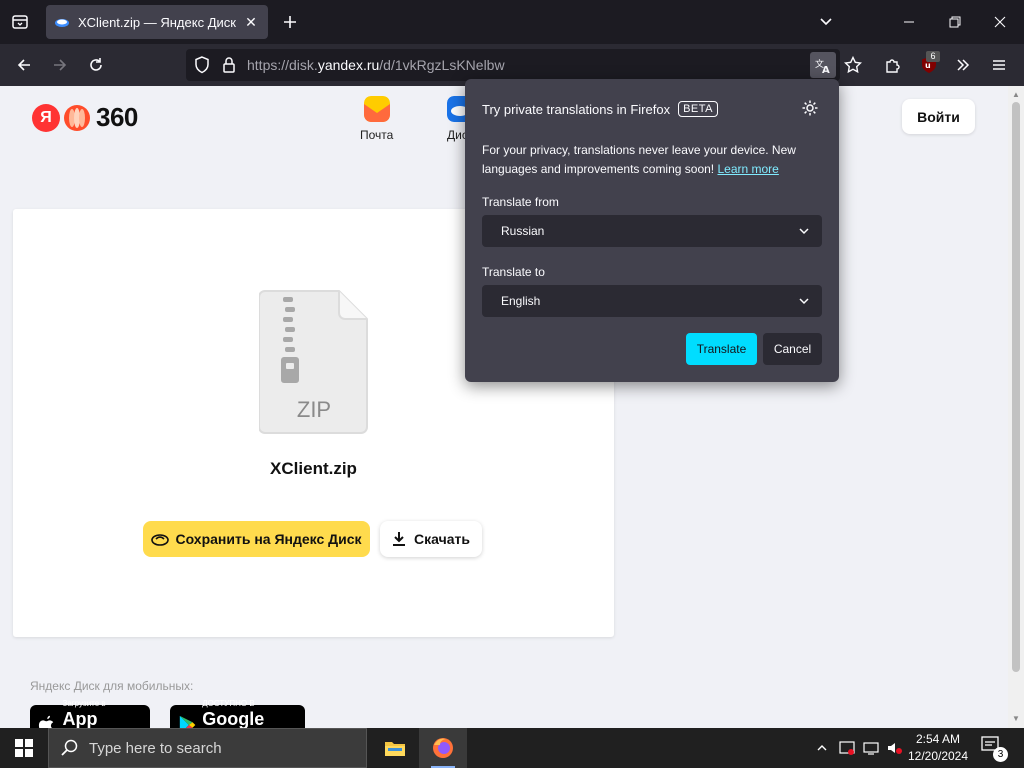  Describe the element at coordinates (1016, 94) in the screenshot. I see `scroll-up-arrow-icon: ▲` at that location.